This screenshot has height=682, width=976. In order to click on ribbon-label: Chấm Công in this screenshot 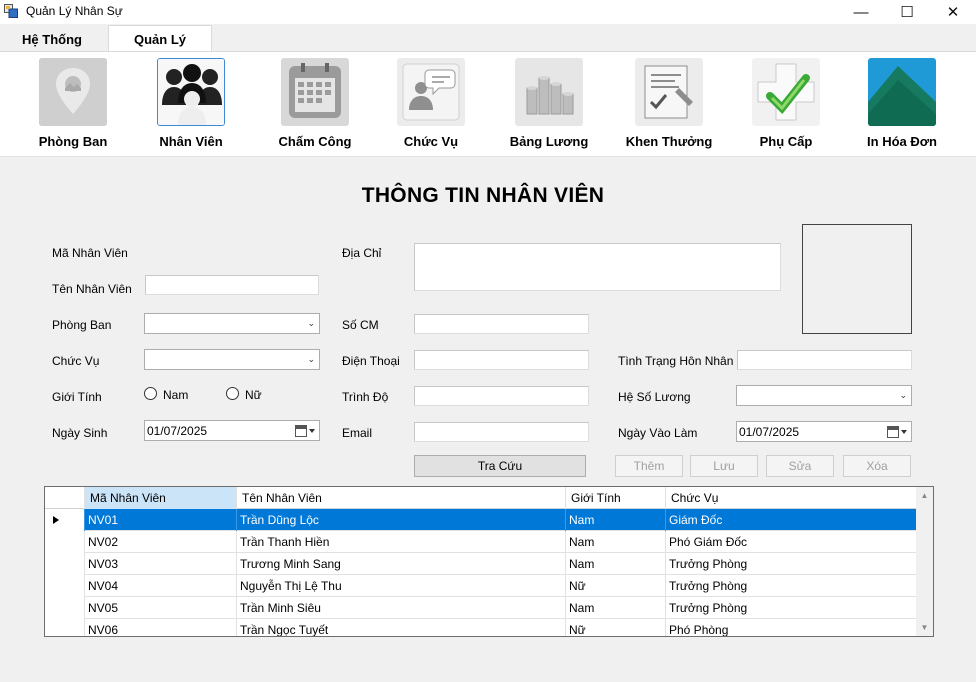, I will do `click(315, 141)`.